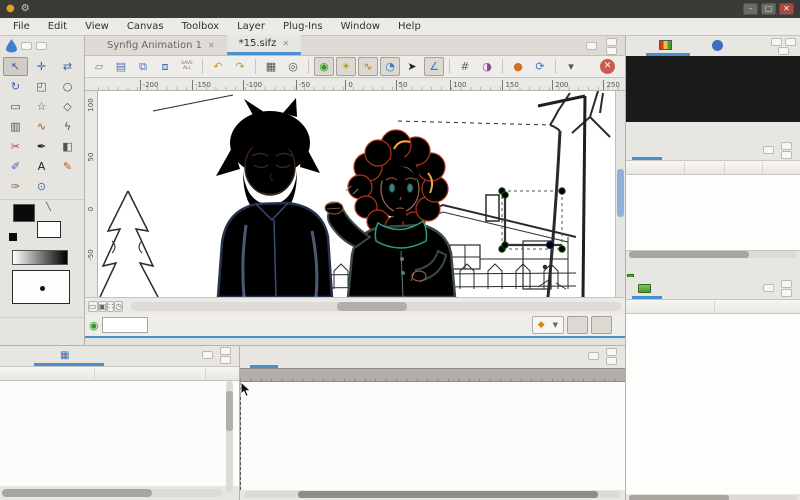 The width and height of the screenshot is (800, 500). I want to click on preview-button: ◎, so click(293, 66).